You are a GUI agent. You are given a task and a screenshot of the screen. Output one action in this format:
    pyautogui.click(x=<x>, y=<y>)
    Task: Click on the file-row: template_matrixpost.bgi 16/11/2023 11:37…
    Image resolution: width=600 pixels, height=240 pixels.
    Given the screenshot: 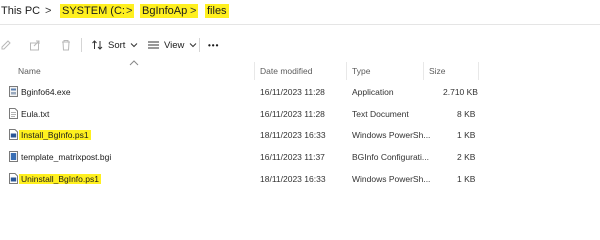 What is the action you would take?
    pyautogui.click(x=300, y=157)
    